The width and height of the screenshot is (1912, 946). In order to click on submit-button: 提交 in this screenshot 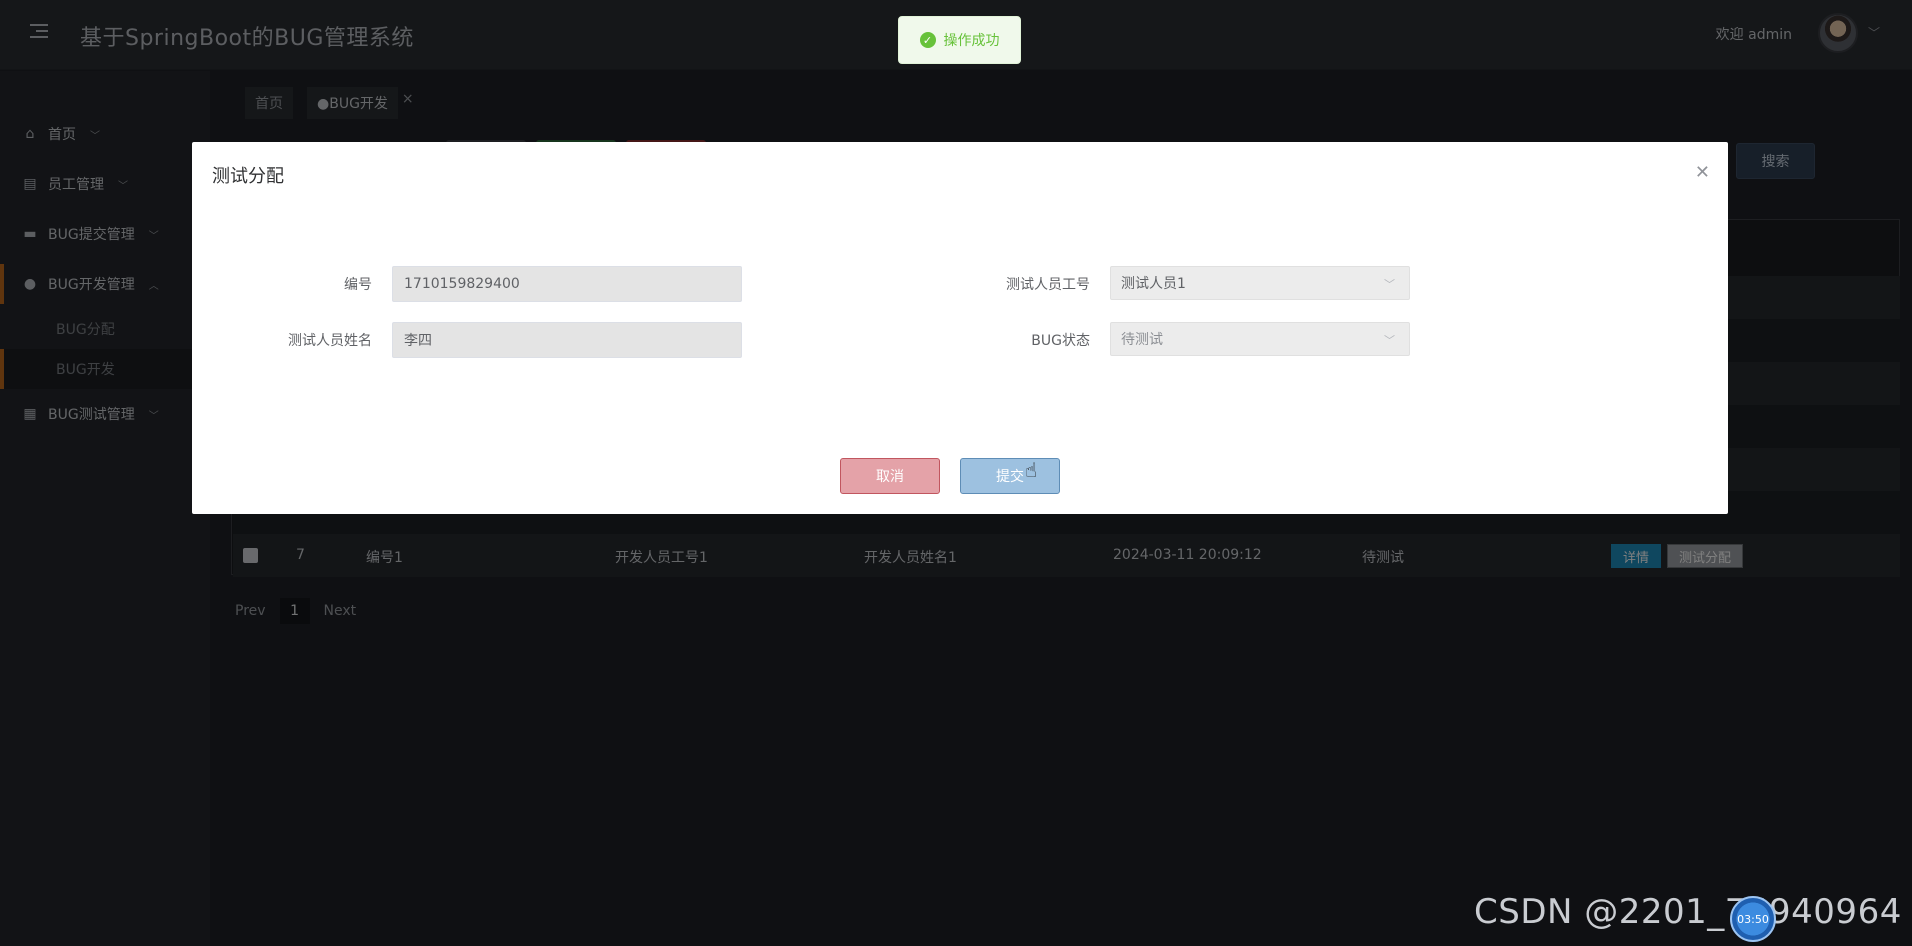, I will do `click(1010, 476)`.